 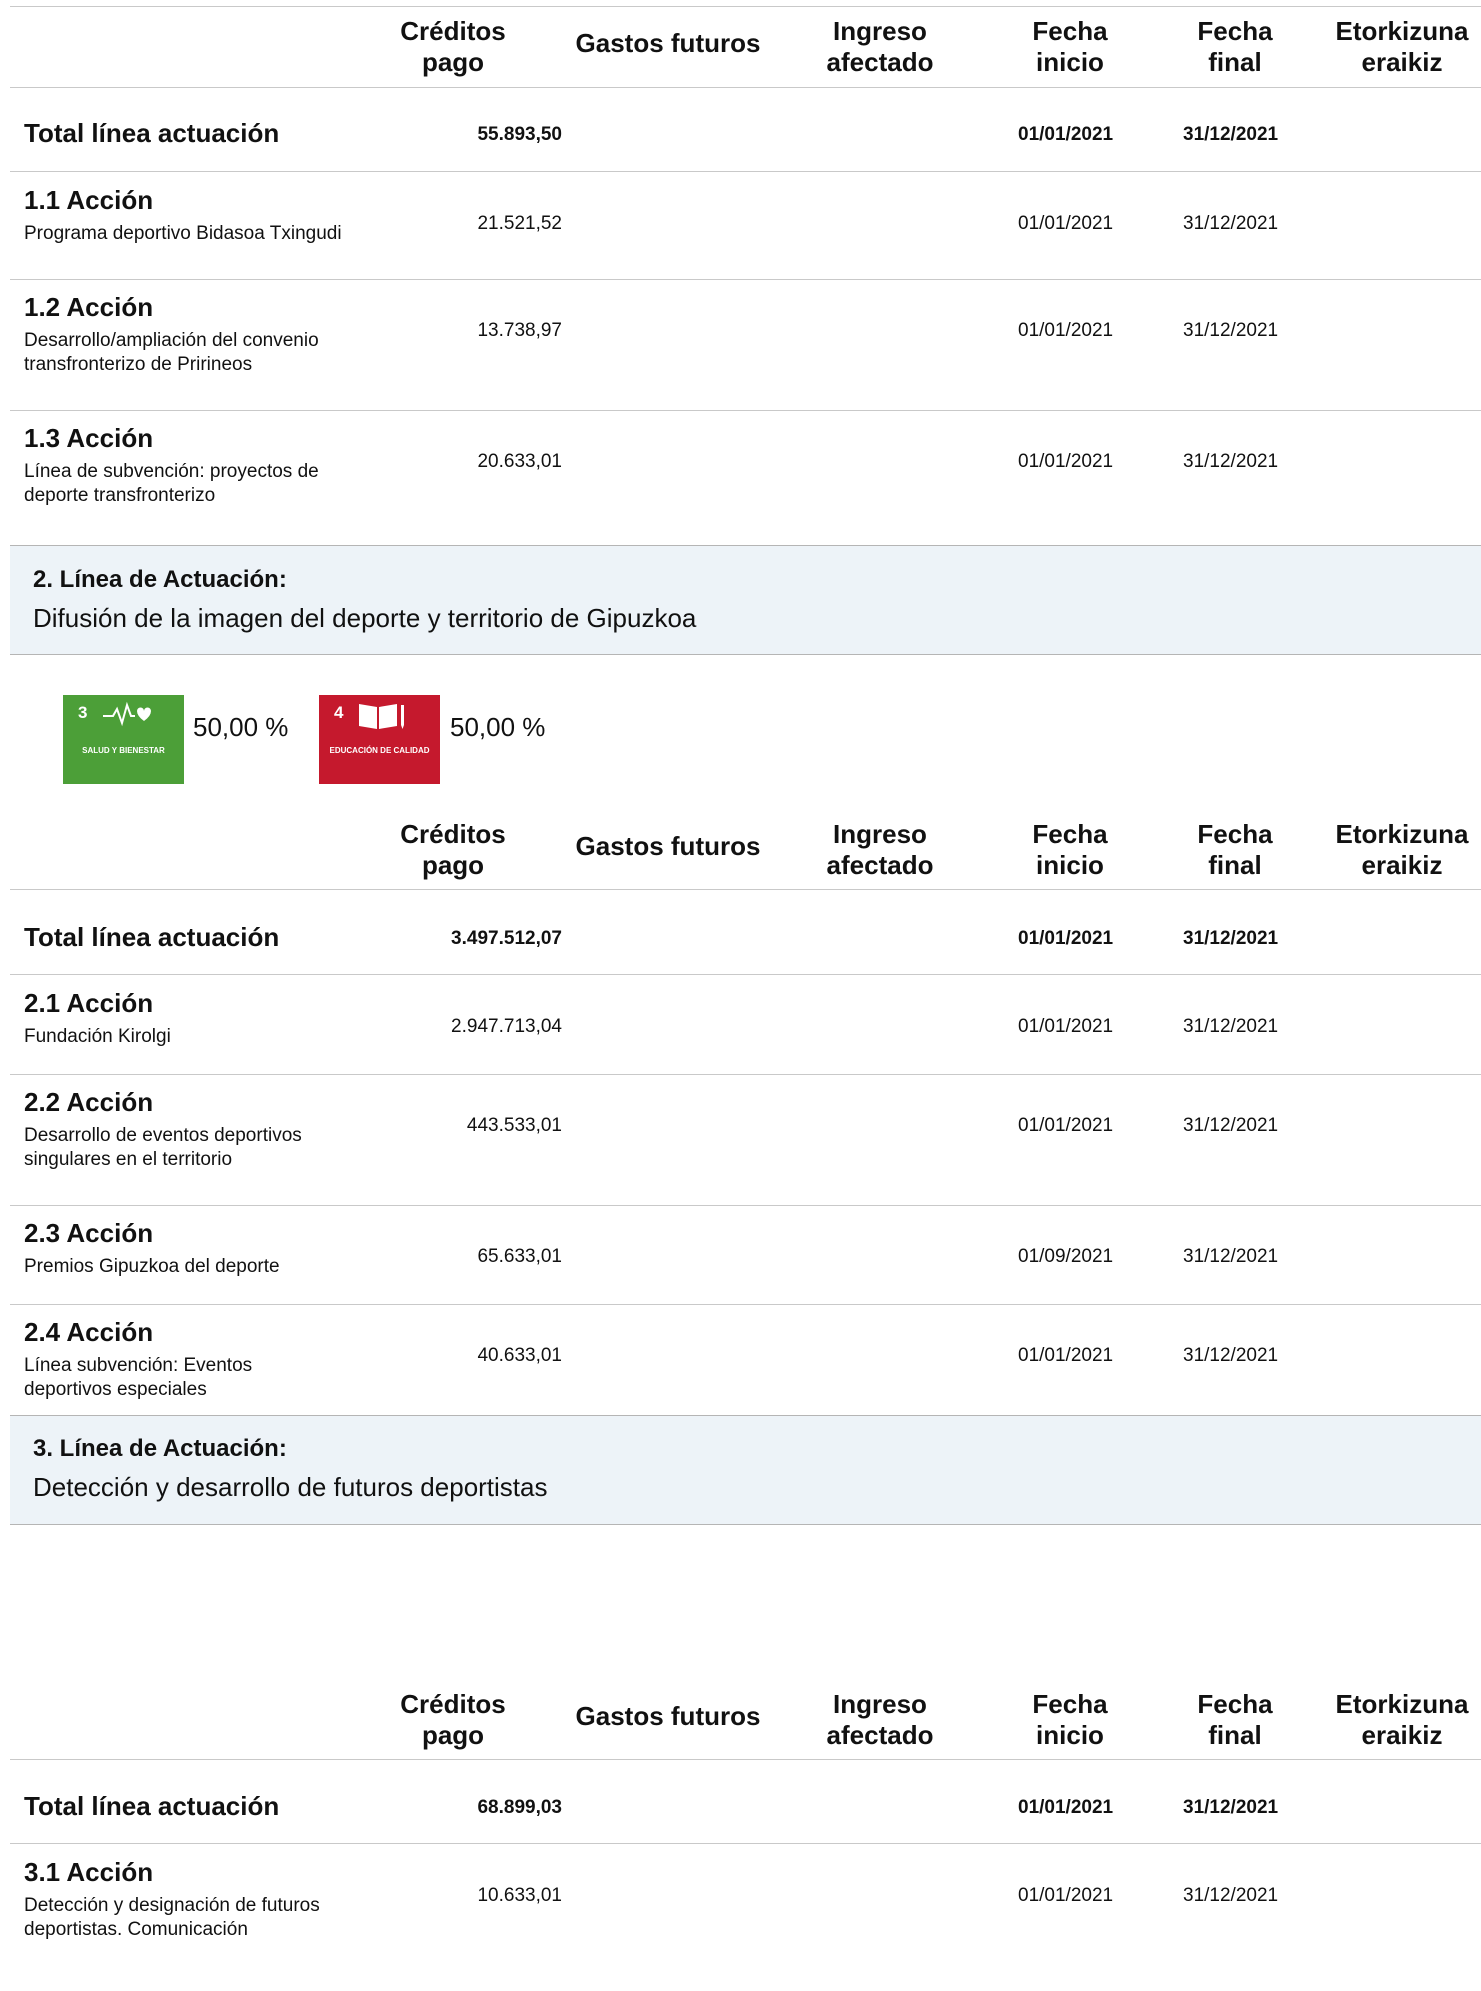 What do you see at coordinates (183, 233) in the screenshot?
I see `action-description: Programa deportivo Bidasoa Txingudi` at bounding box center [183, 233].